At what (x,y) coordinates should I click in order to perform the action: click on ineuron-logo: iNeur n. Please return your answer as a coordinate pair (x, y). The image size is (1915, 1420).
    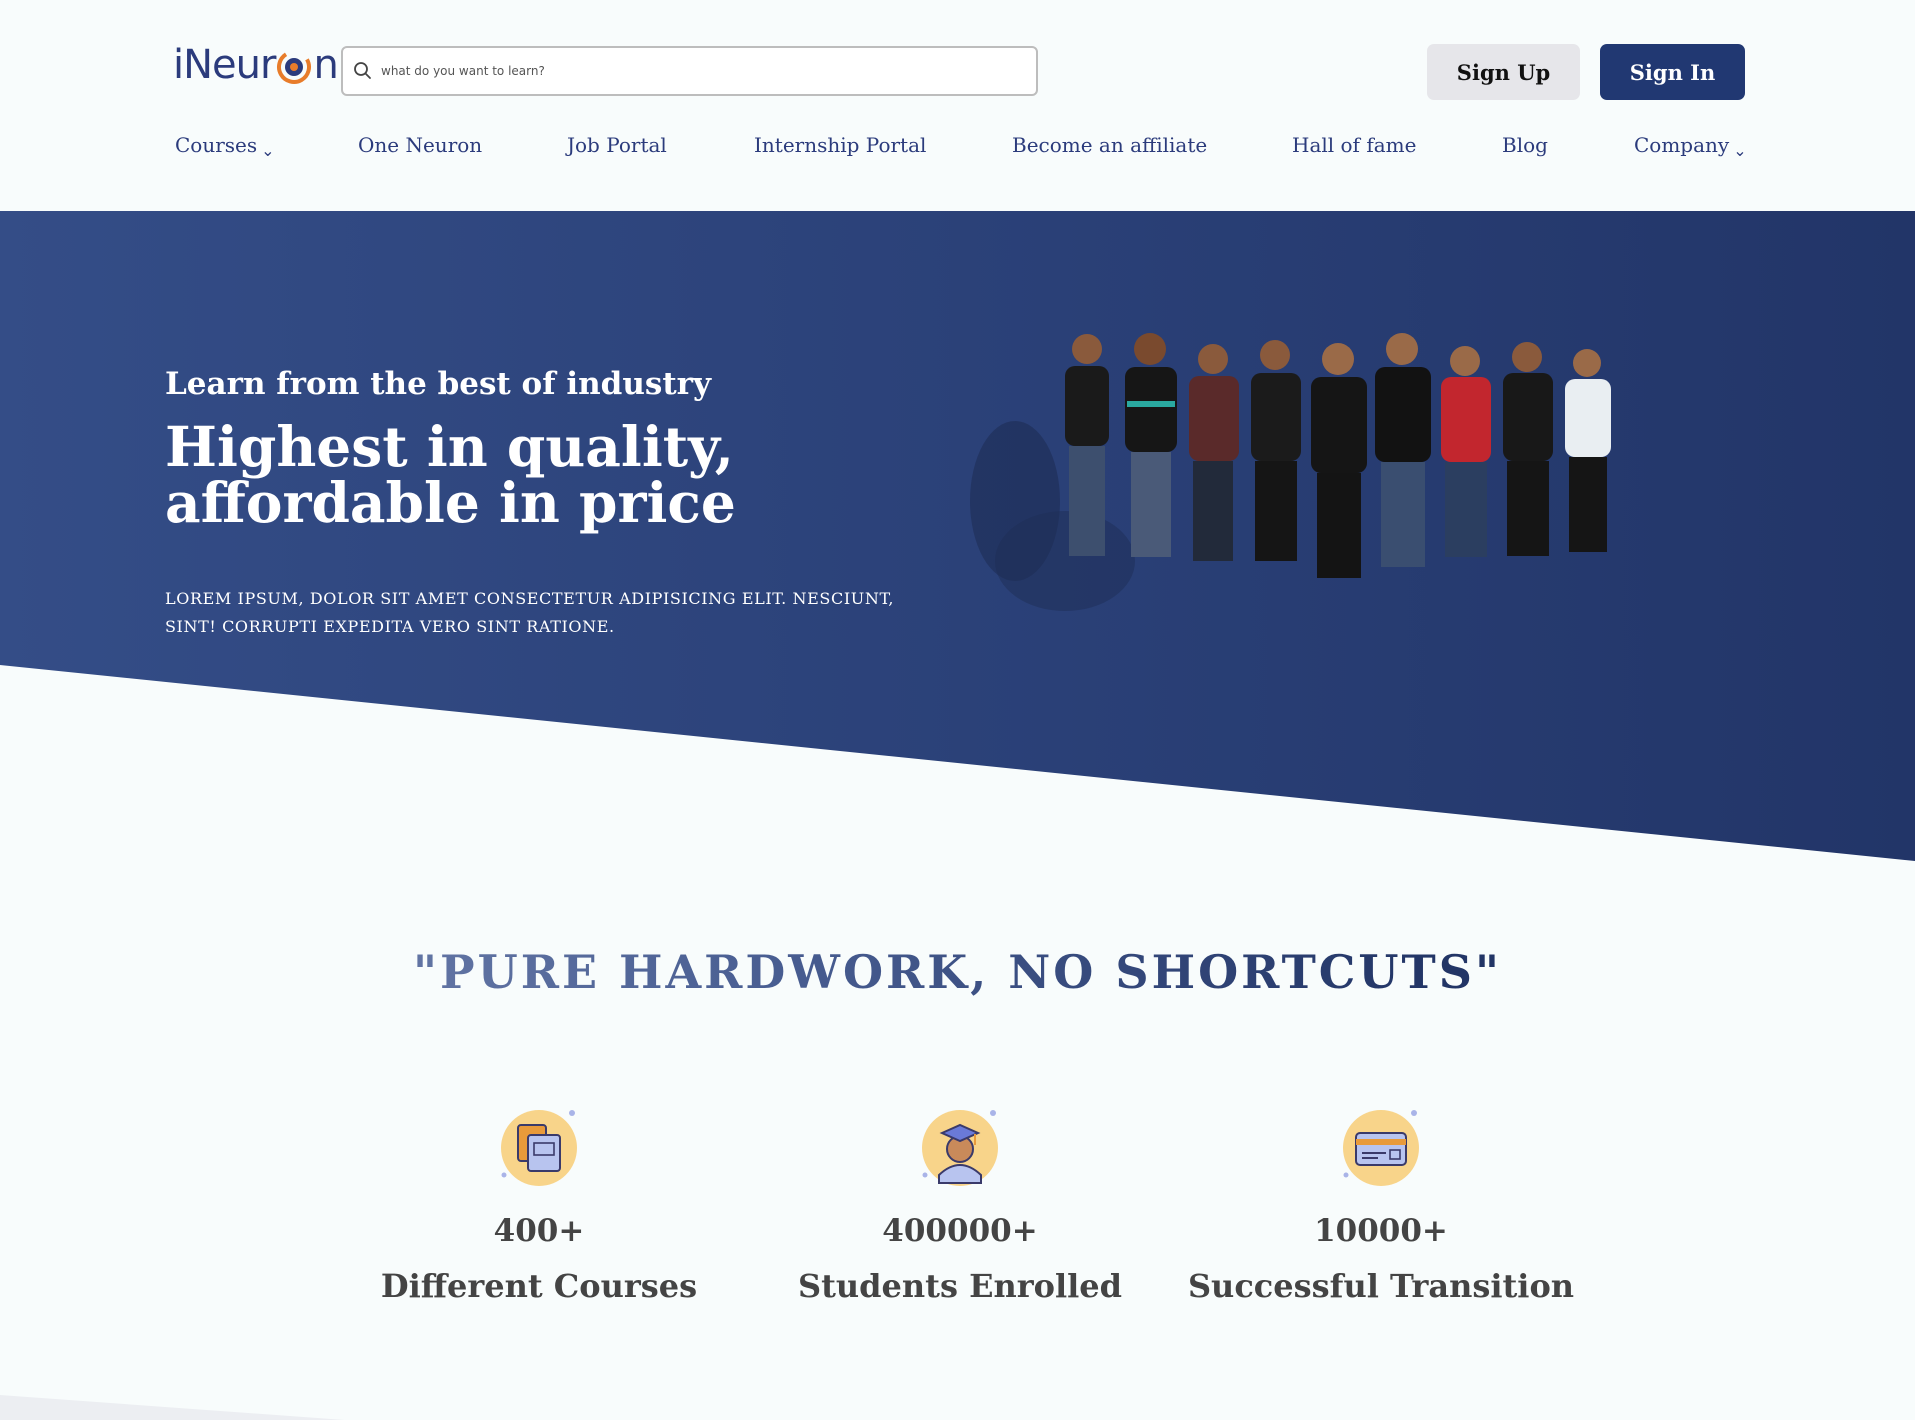
    Looking at the image, I should click on (256, 65).